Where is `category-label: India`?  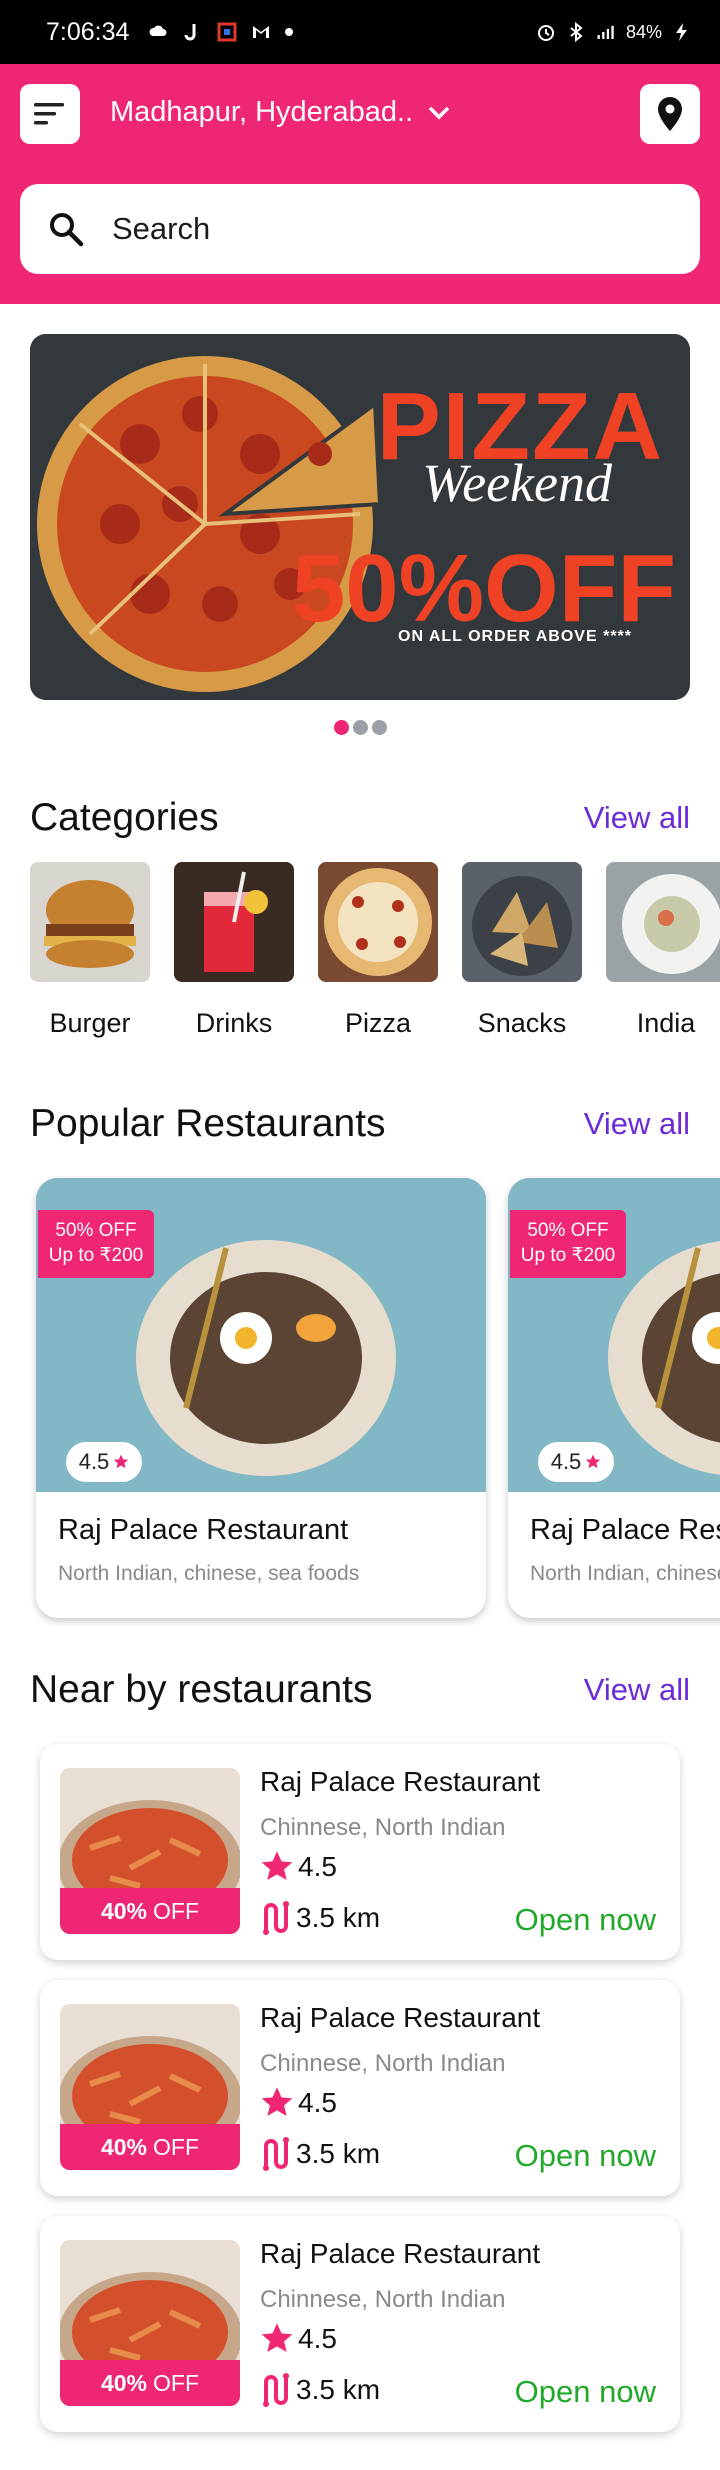
category-label: India is located at coordinates (666, 1023).